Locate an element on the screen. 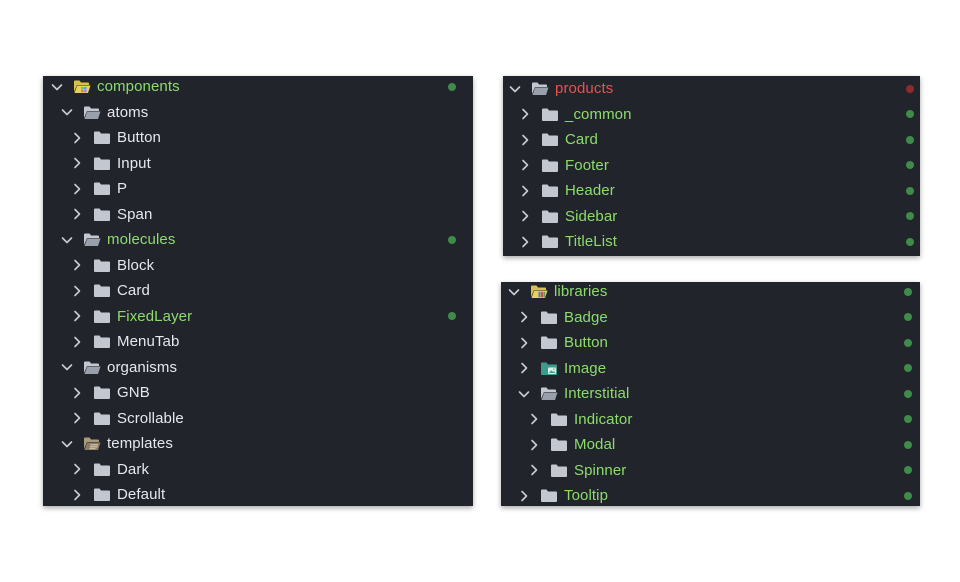  tree-item-titlelist: TitleList is located at coordinates (711, 242).